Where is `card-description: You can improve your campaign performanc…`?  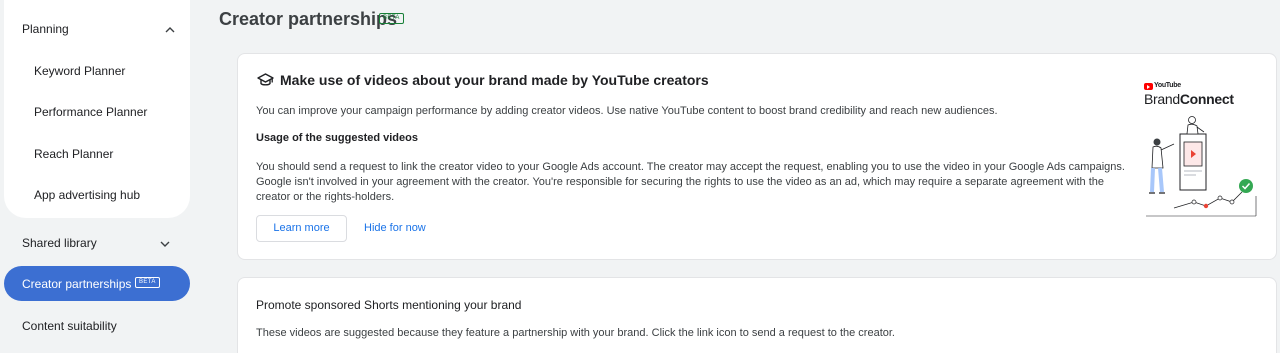 card-description: You can improve your campaign performanc… is located at coordinates (627, 111).